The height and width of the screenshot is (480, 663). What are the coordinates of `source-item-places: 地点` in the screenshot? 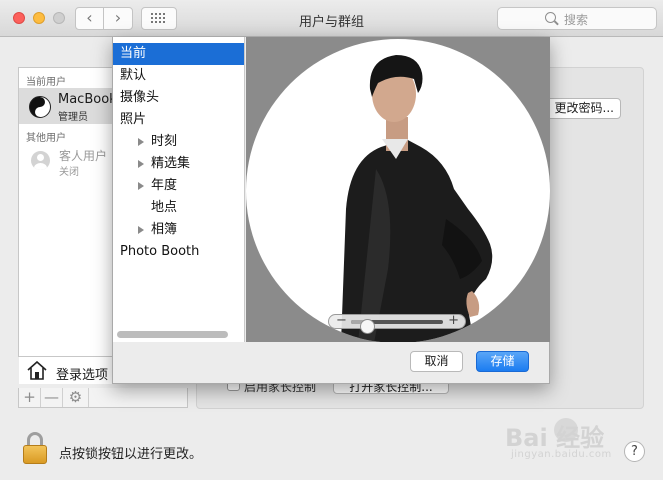 It's located at (178, 208).